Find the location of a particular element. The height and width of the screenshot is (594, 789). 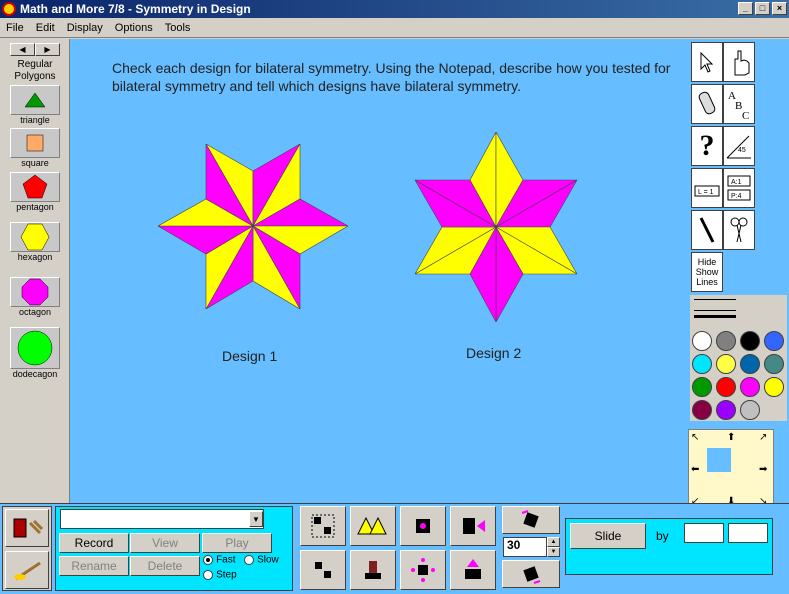

nudge-up-button: ⬆ is located at coordinates (731, 437).